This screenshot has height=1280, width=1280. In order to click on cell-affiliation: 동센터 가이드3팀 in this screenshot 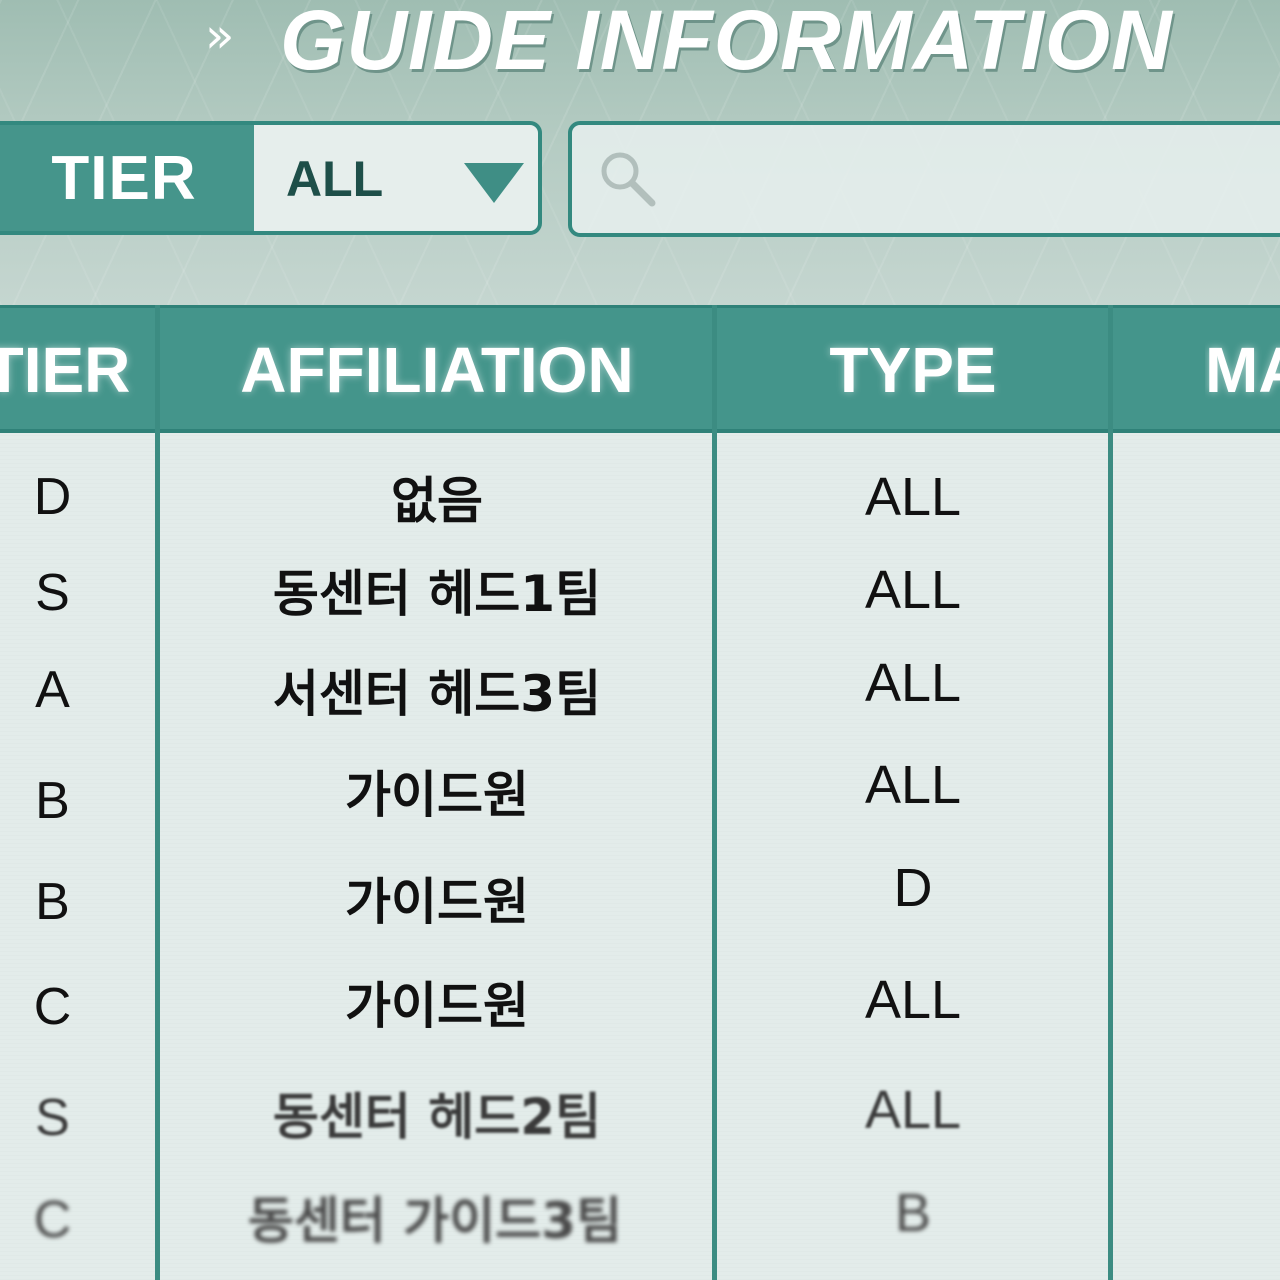, I will do `click(435, 1221)`.